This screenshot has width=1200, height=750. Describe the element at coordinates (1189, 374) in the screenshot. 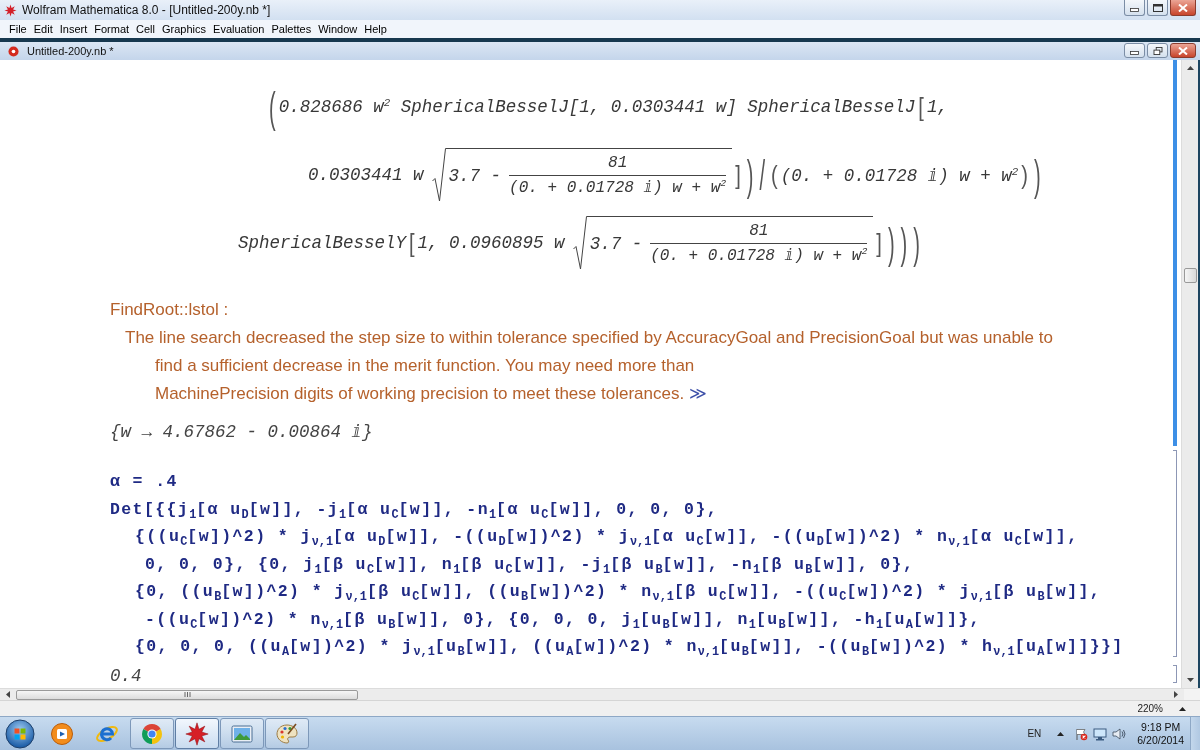

I see `vertical-scrollbar` at that location.